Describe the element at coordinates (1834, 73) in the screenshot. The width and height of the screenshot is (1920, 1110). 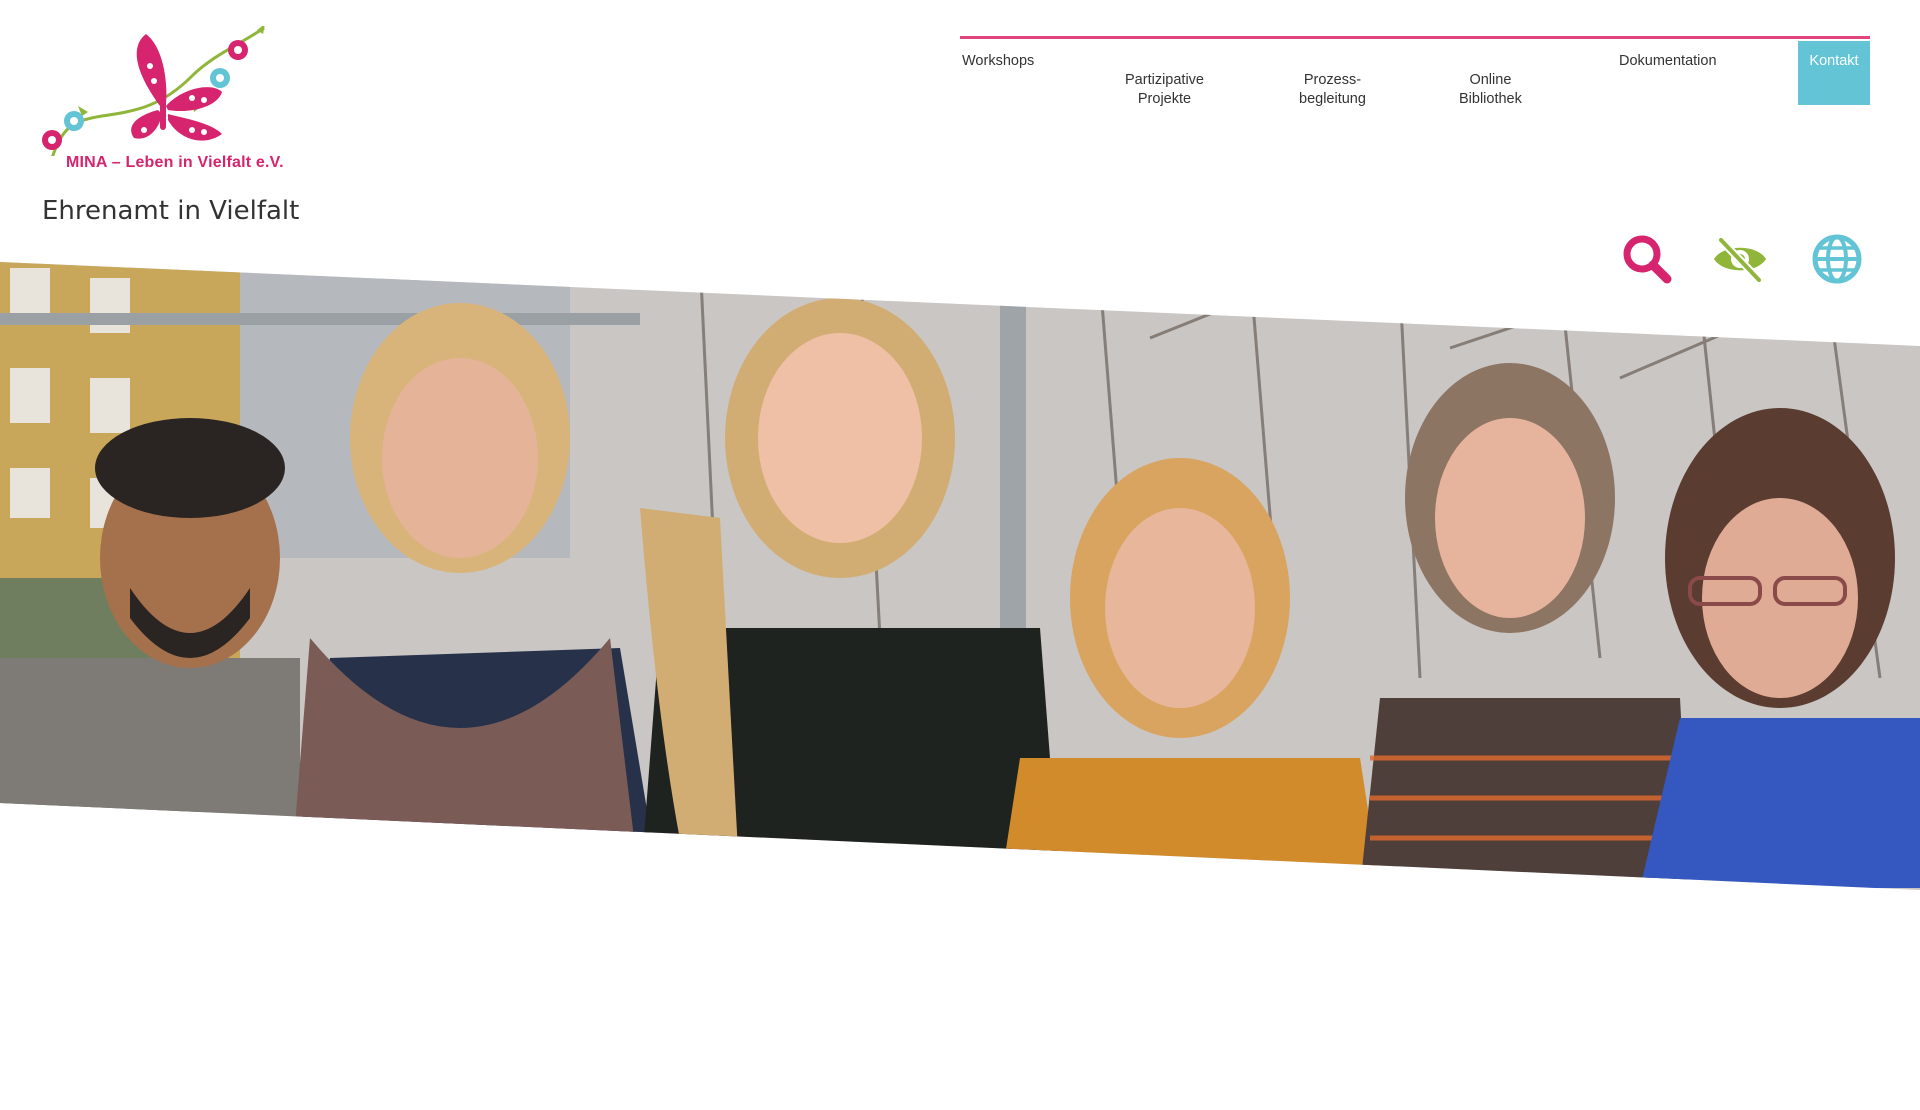
I see `nav-item-kontakt: Kontakt` at that location.